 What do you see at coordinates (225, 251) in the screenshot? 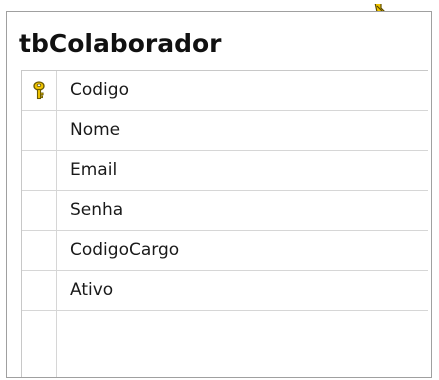
I see `column-row-codigocargo: CodigoCargo` at bounding box center [225, 251].